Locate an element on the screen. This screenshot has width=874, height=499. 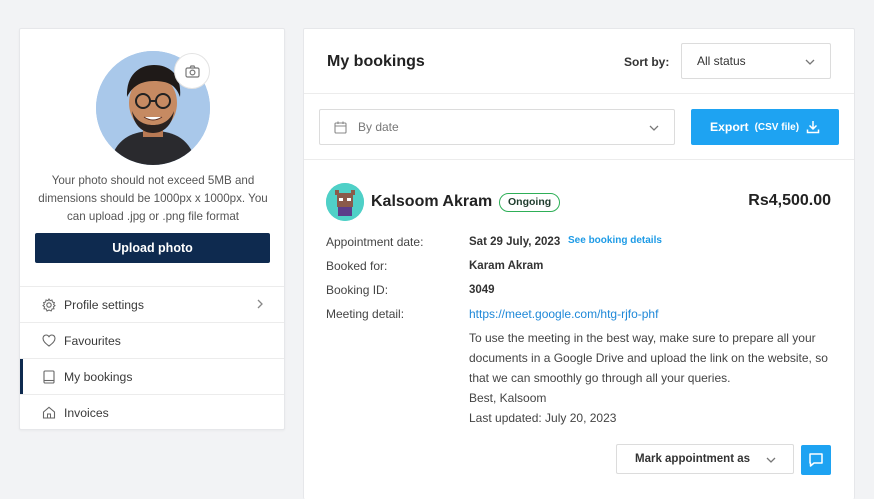
meeting-detail-label: Meeting detail: is located at coordinates (365, 314).